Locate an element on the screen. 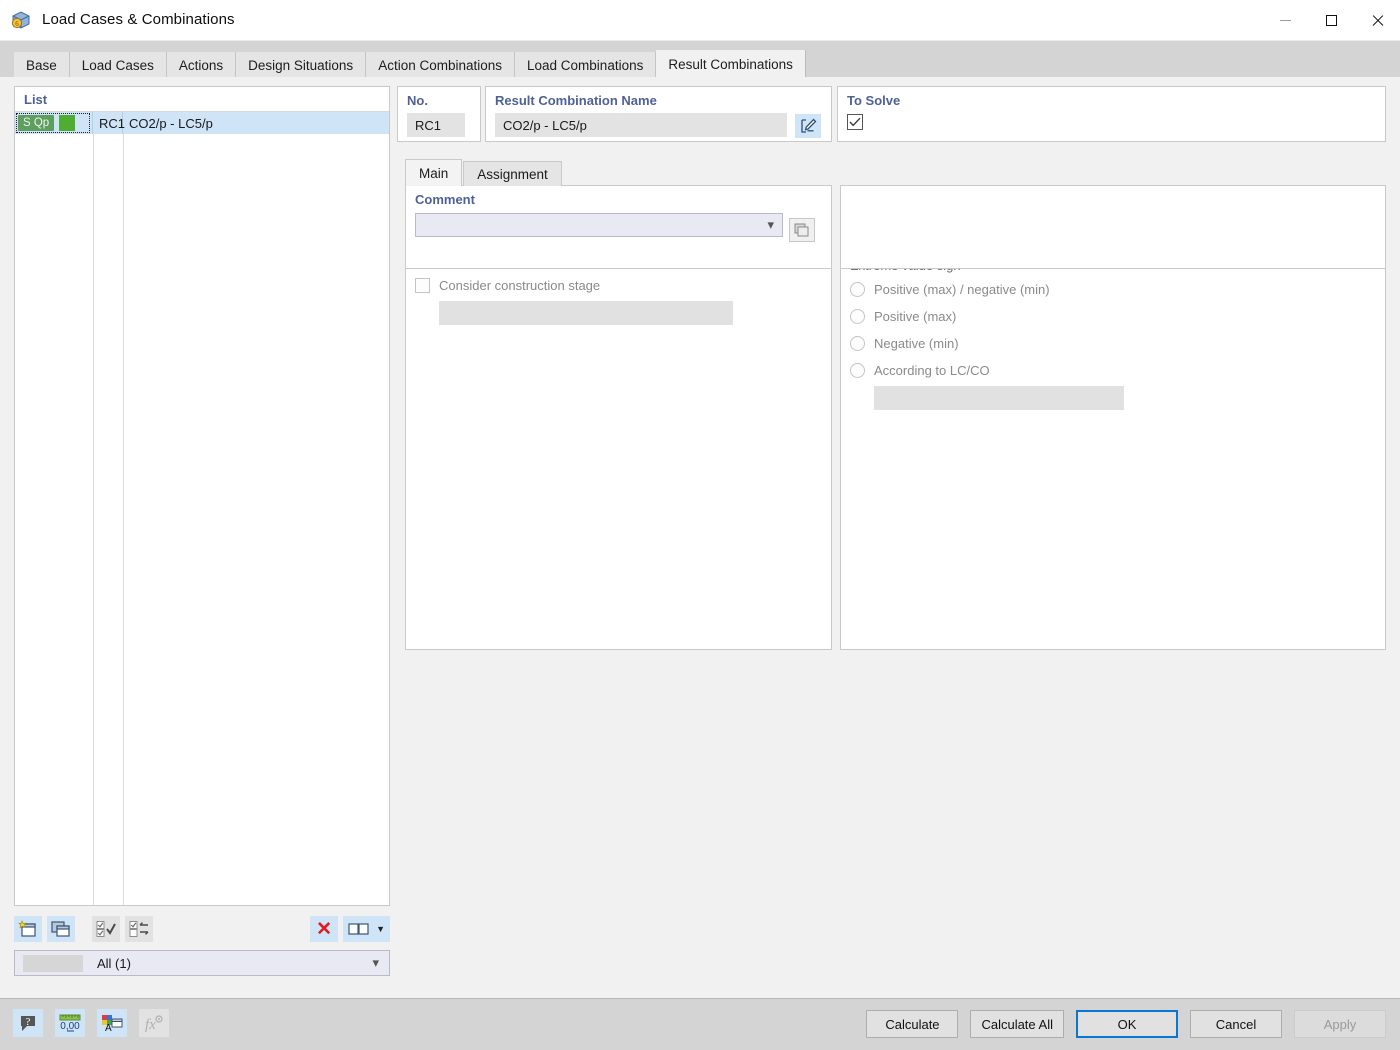 The image size is (1400, 1050). name-group: Result Combination Name CO2/p - LC5/p is located at coordinates (658, 114).